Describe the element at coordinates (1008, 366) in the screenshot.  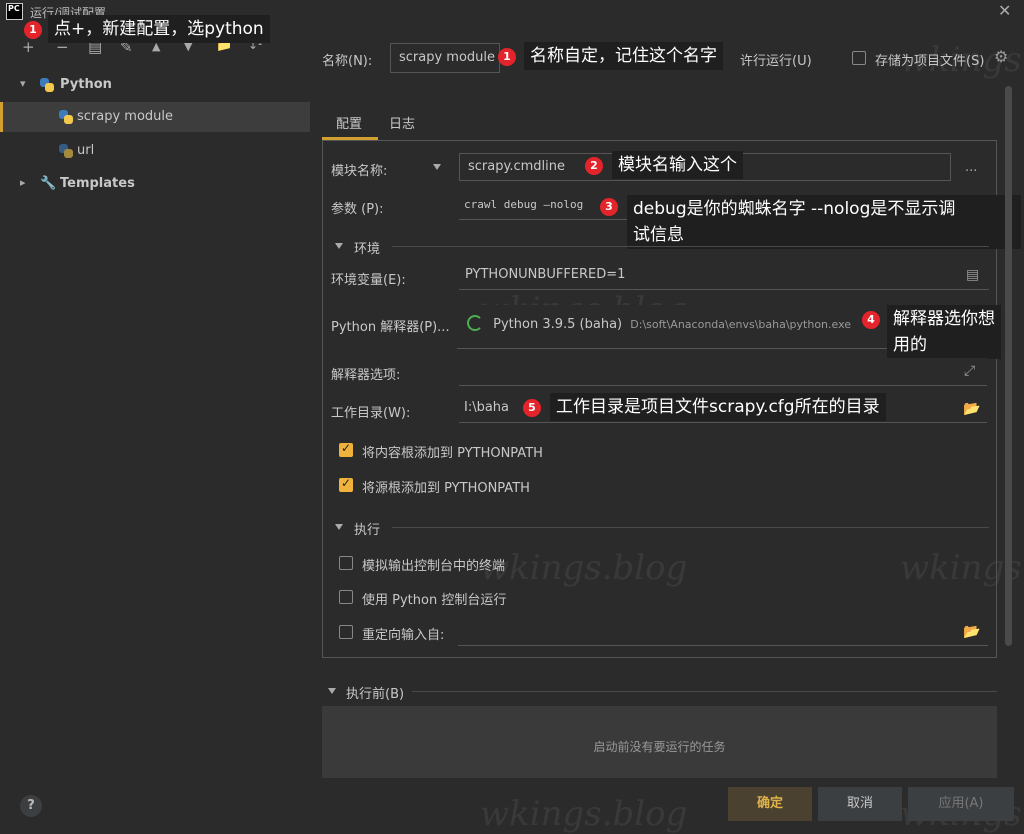
I see `scrollbar` at that location.